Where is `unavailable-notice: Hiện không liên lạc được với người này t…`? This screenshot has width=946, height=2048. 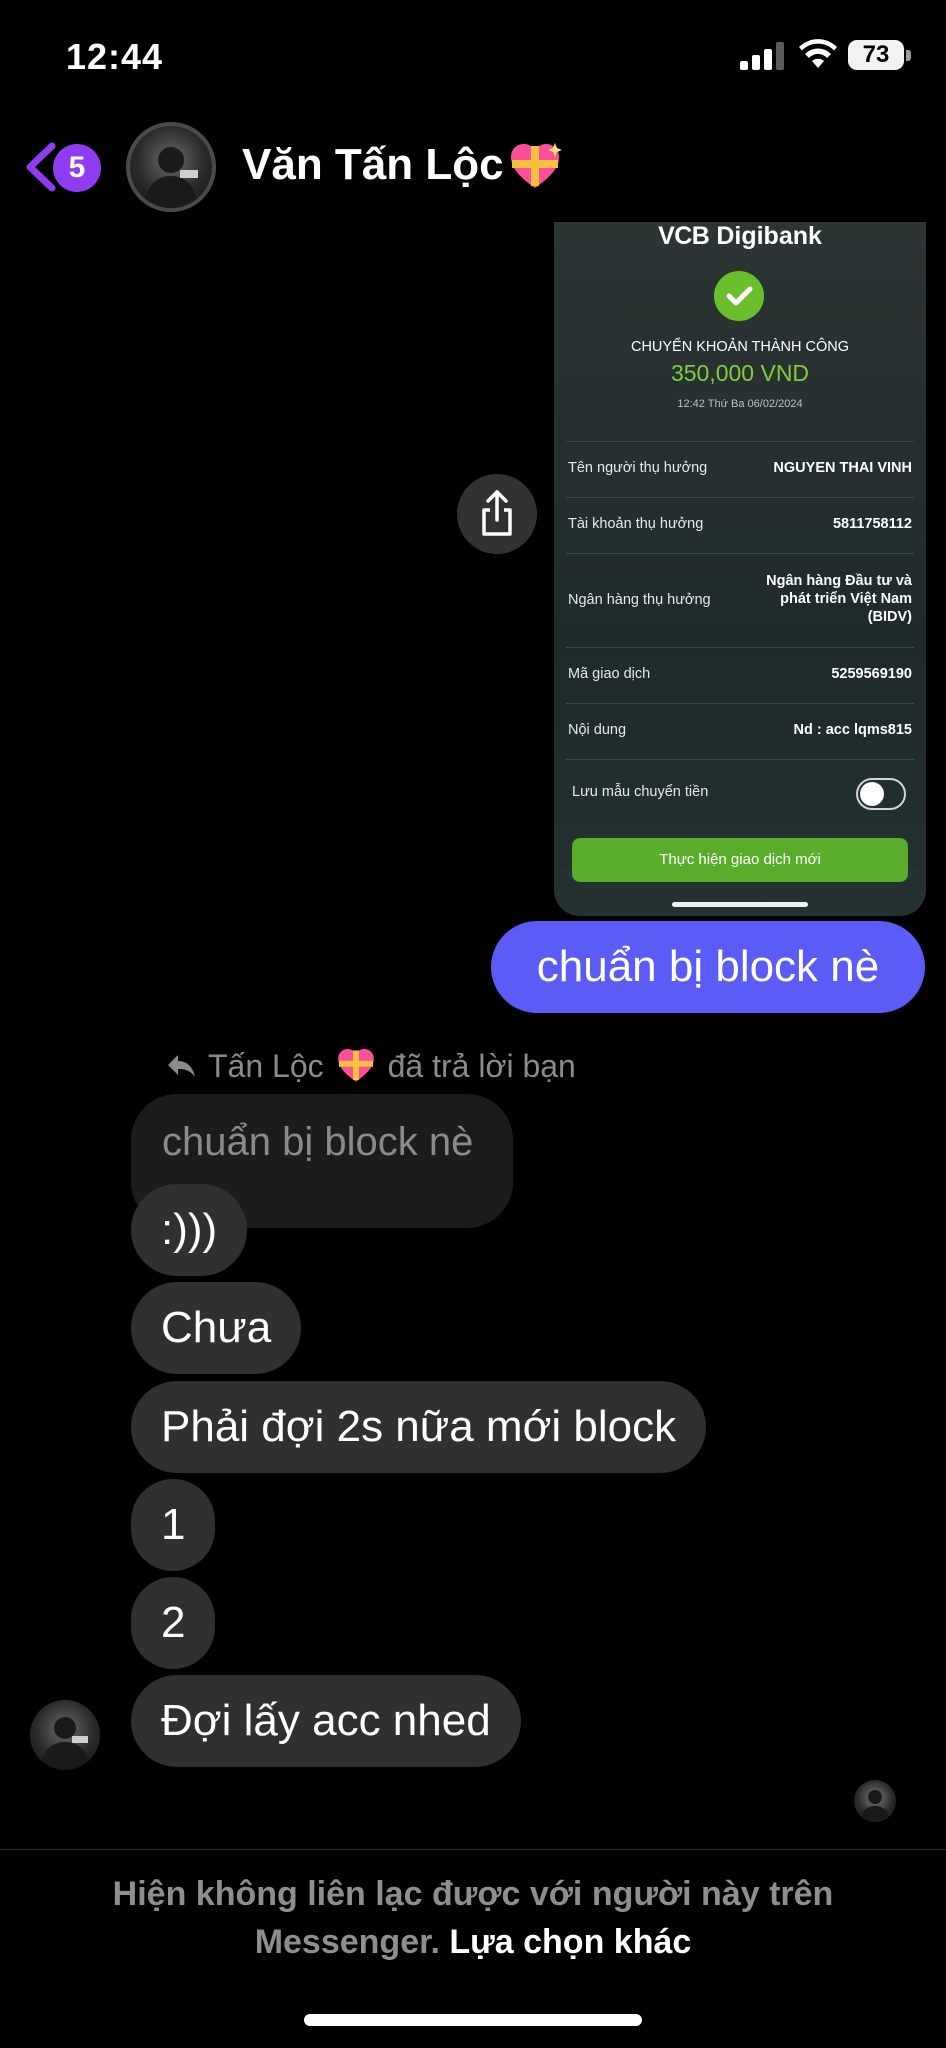
unavailable-notice: Hiện không liên lạc được với người này t… is located at coordinates (473, 1918).